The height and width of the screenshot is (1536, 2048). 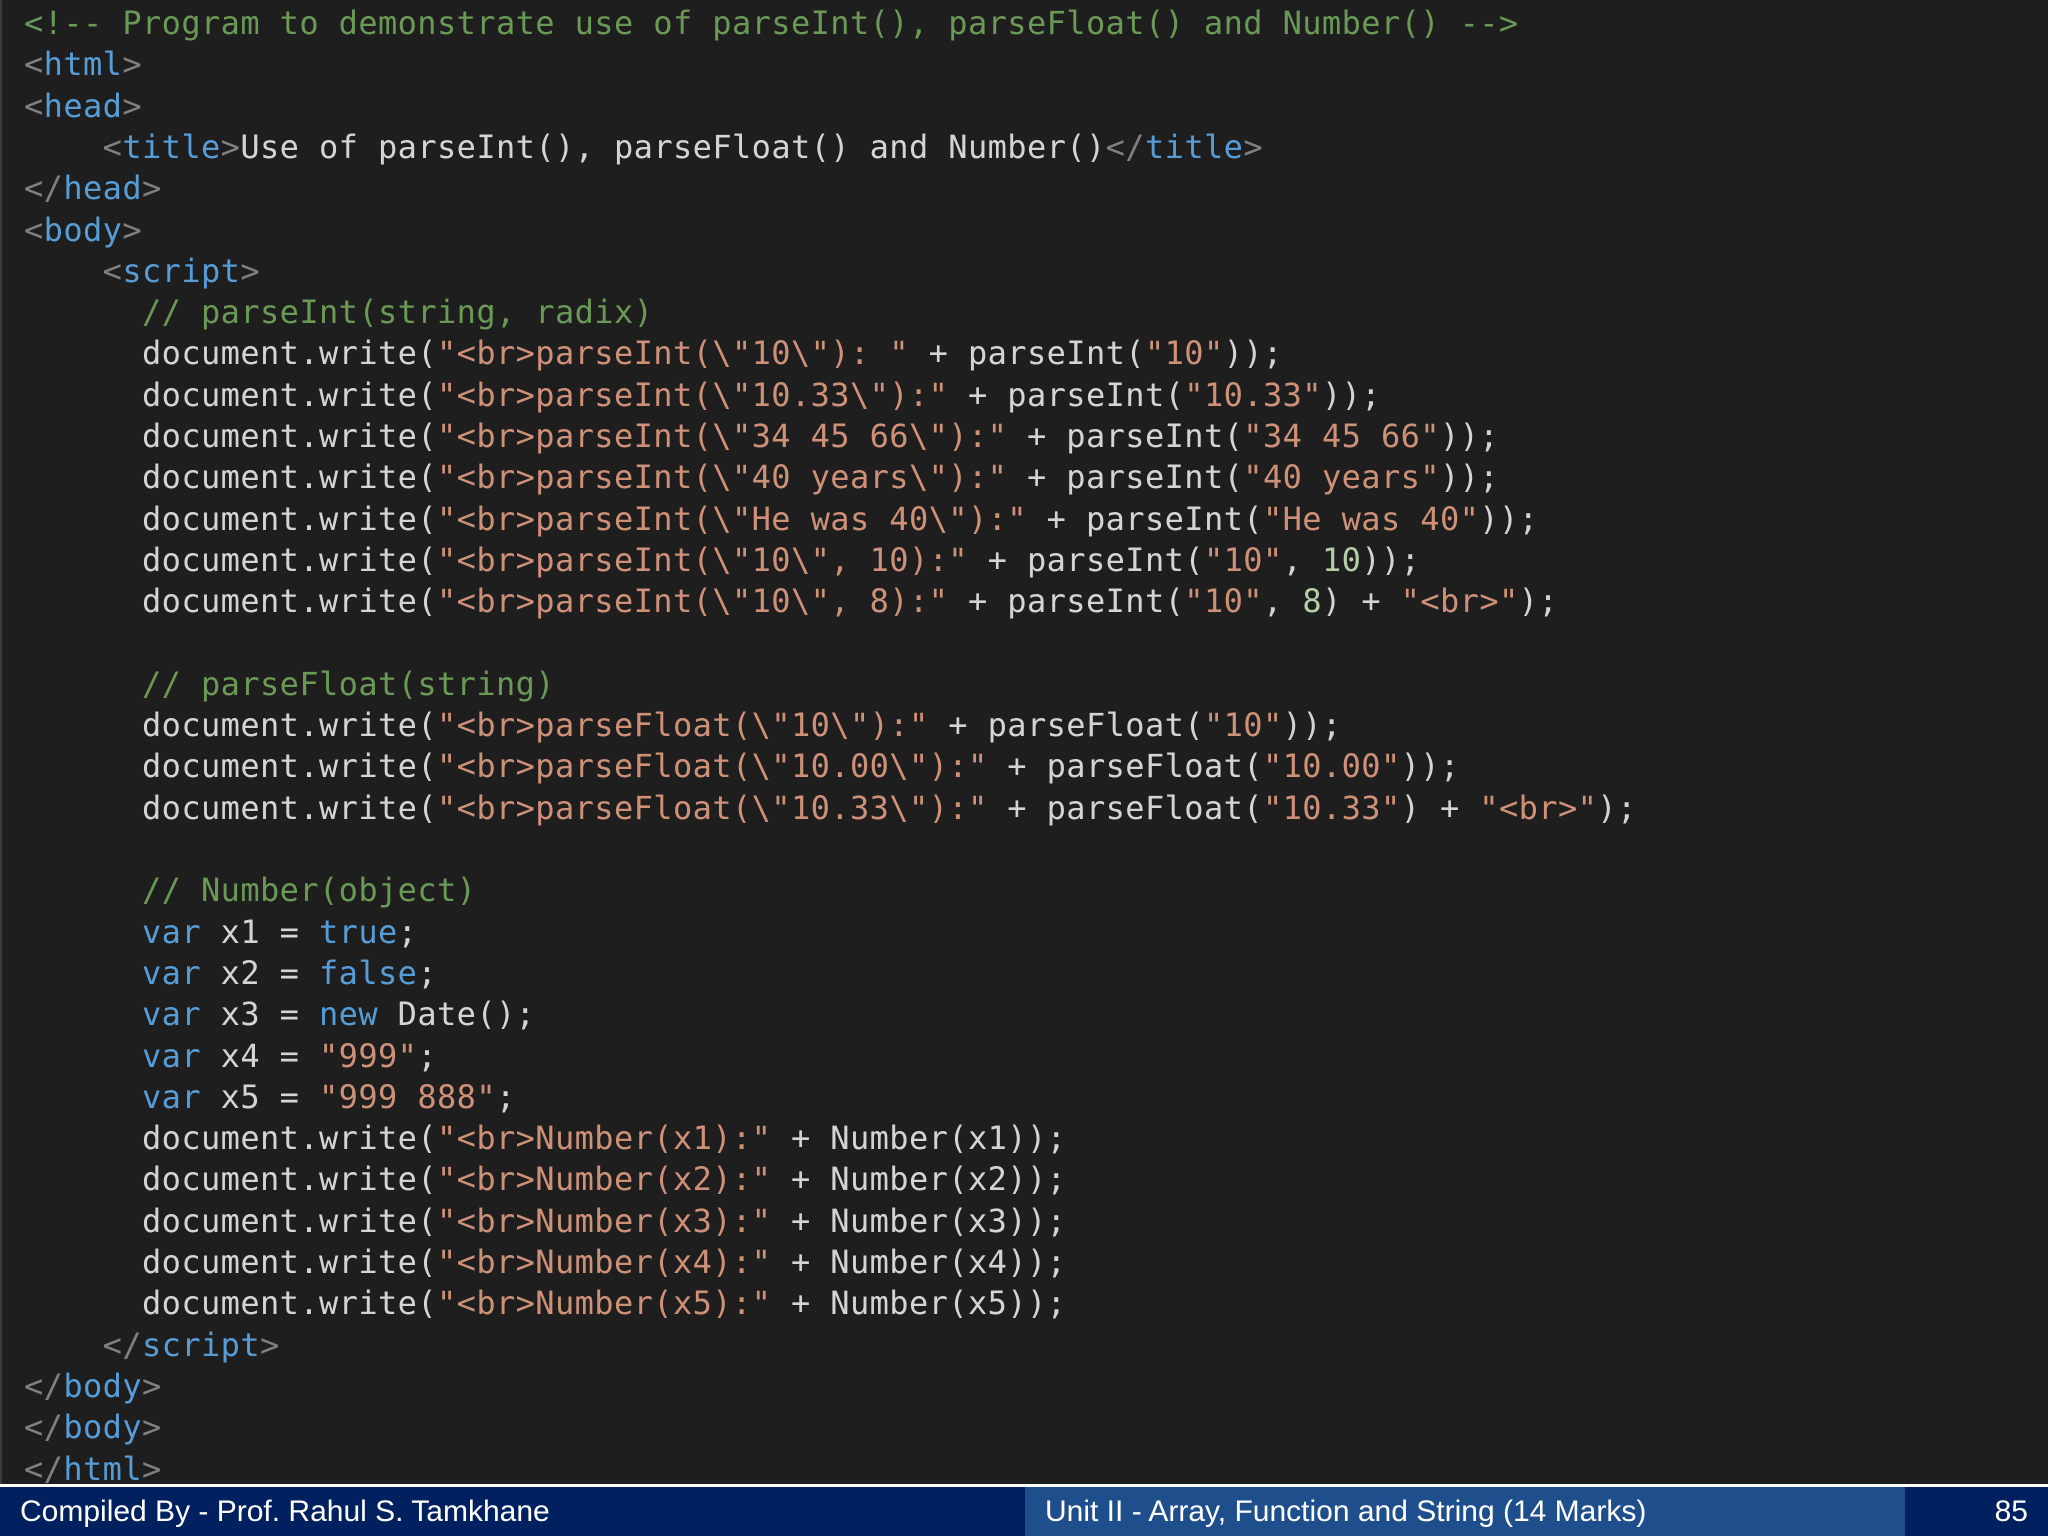 What do you see at coordinates (181, 270) in the screenshot?
I see `code-token: script` at bounding box center [181, 270].